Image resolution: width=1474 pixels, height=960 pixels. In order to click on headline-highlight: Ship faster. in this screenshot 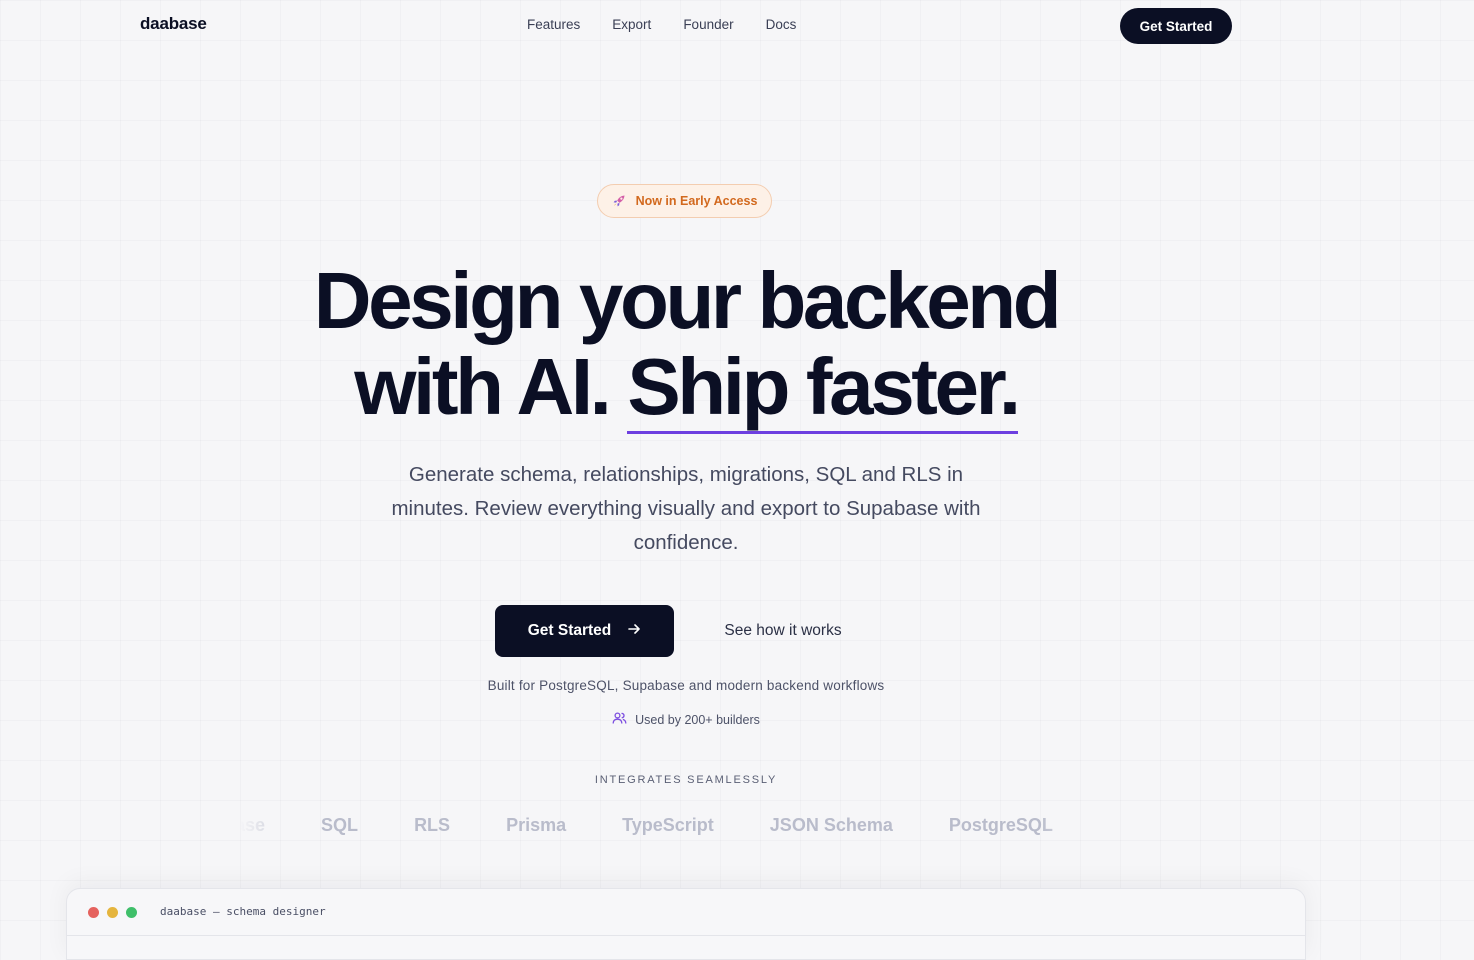, I will do `click(824, 388)`.